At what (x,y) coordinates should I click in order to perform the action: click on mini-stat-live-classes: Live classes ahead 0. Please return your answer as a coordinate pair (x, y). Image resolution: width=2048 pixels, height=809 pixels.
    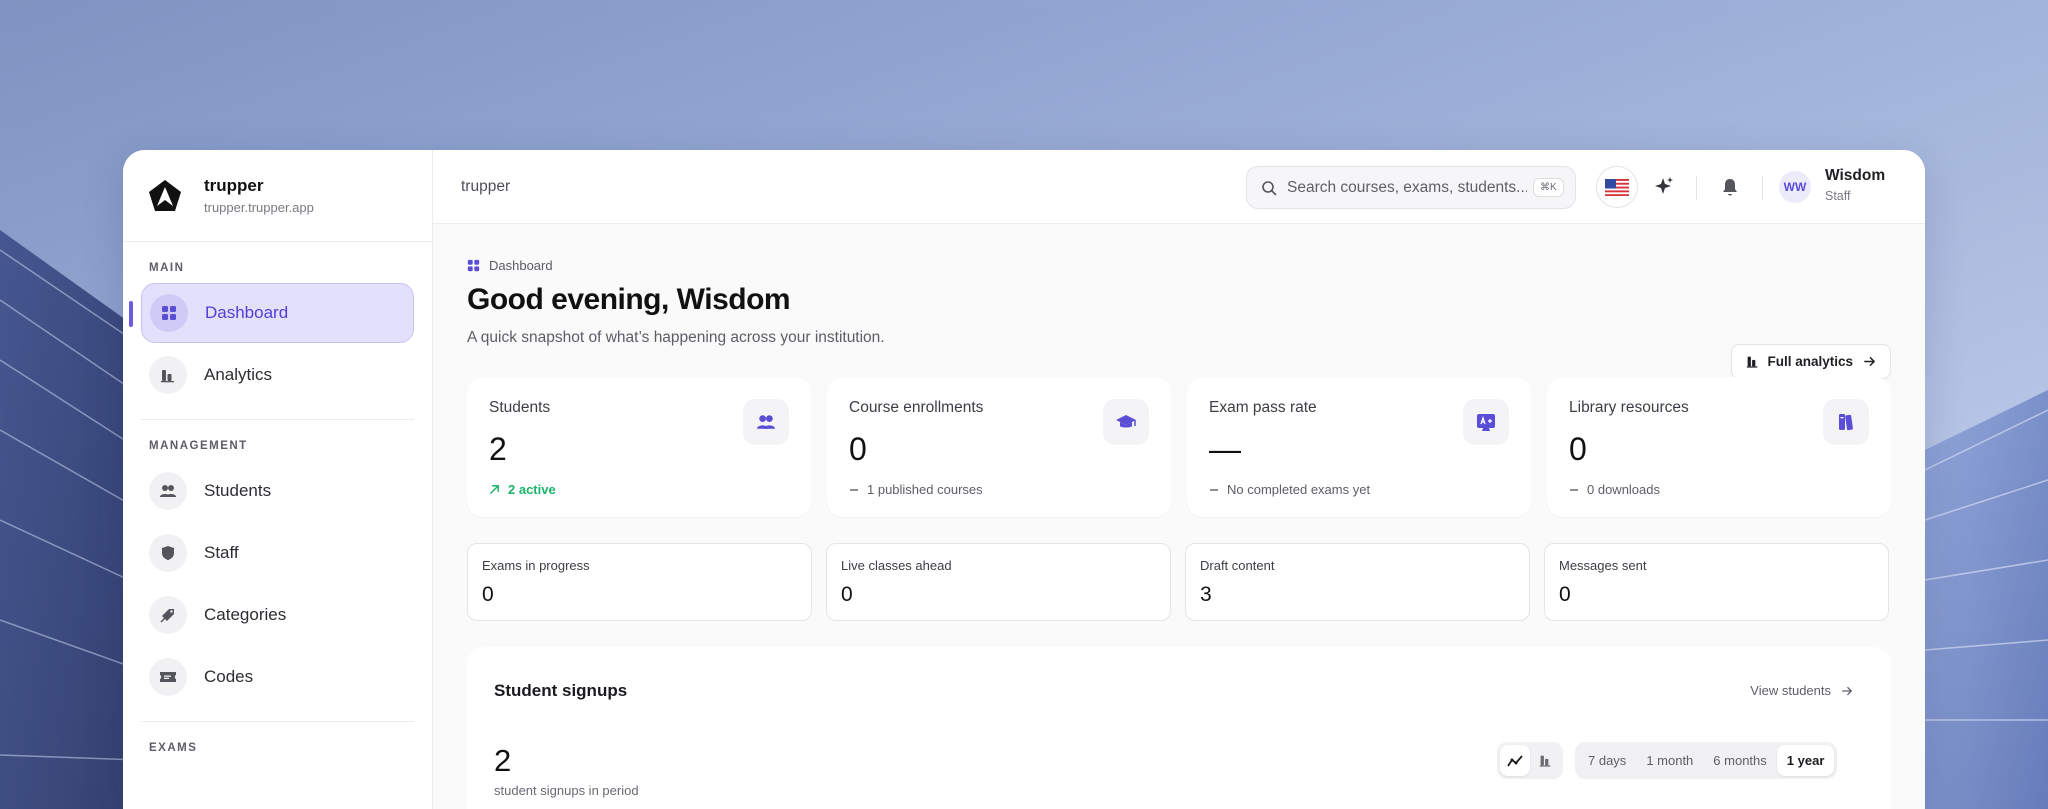
    Looking at the image, I should click on (998, 582).